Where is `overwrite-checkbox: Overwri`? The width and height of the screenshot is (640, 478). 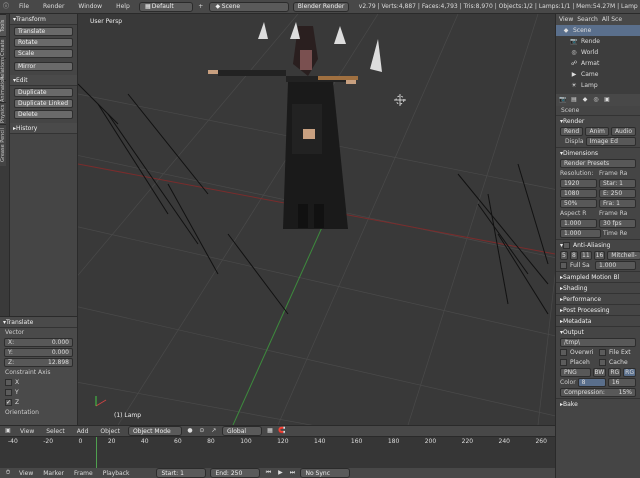
overwrite-checkbox: Overwri is located at coordinates (578, 352).